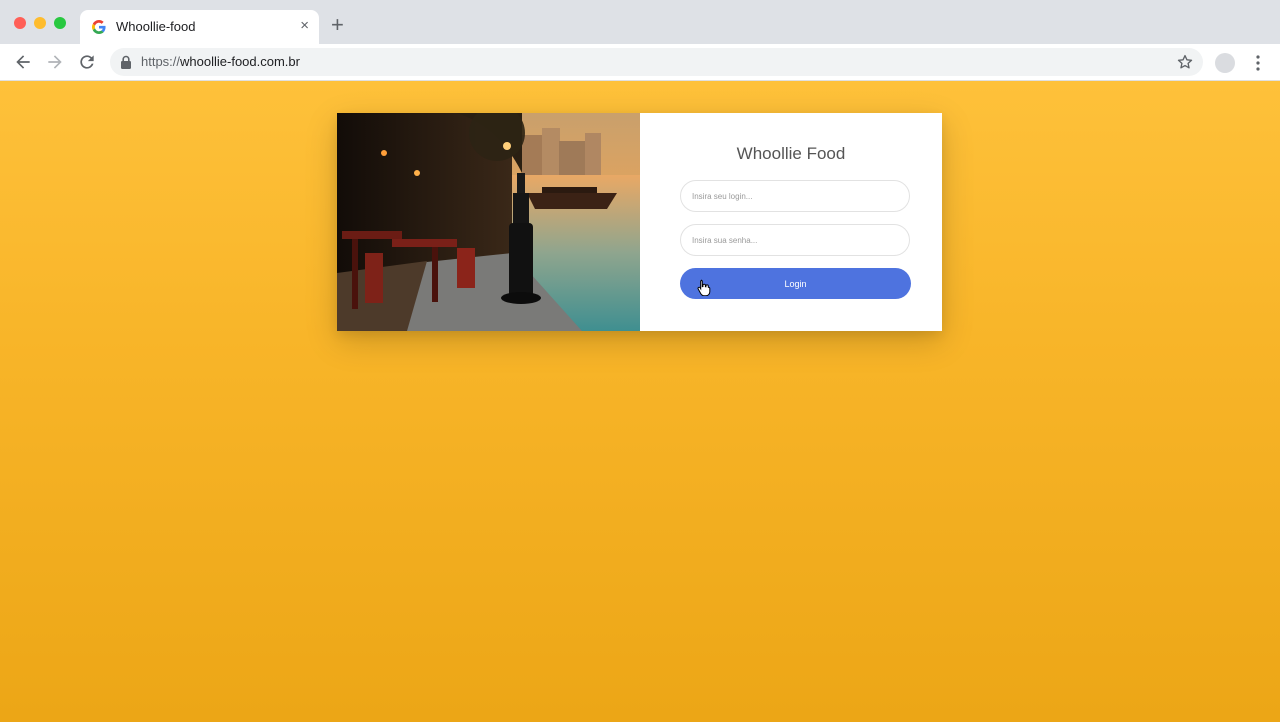 The width and height of the screenshot is (1280, 722). Describe the element at coordinates (40, 23) in the screenshot. I see `minimize-window-button` at that location.